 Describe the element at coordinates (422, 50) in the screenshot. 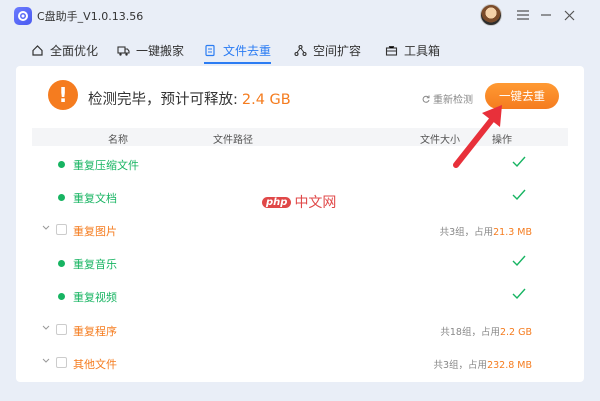

I see `tab-label: 工具箱` at that location.